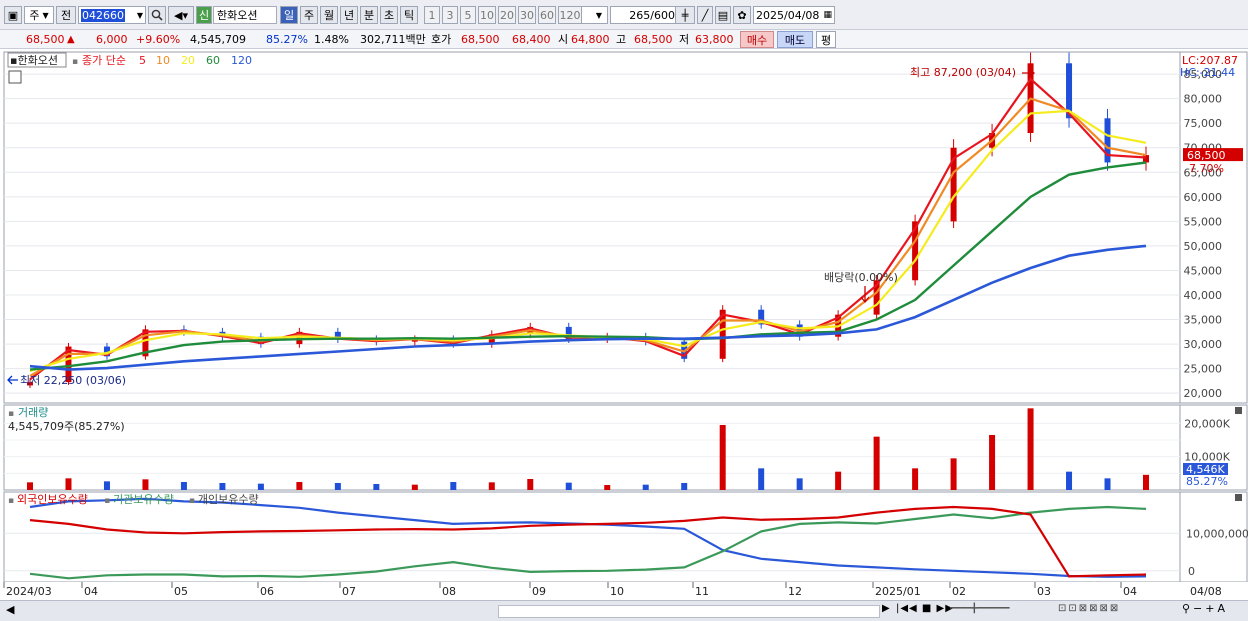  I want to click on date-input: 2025/04/08 ▦, so click(794, 15).